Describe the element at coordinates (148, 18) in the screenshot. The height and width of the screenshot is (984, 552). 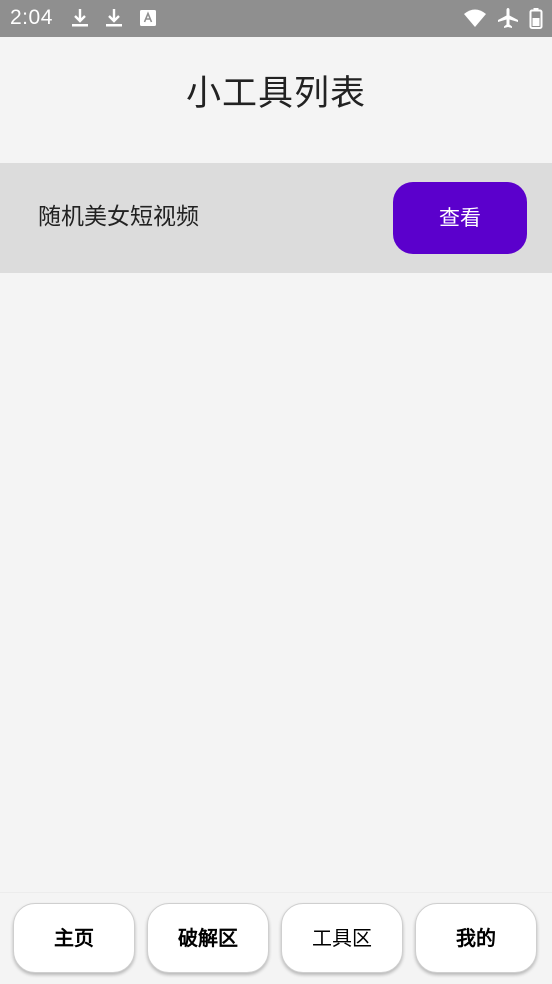
I see `keyboard-a-icon` at that location.